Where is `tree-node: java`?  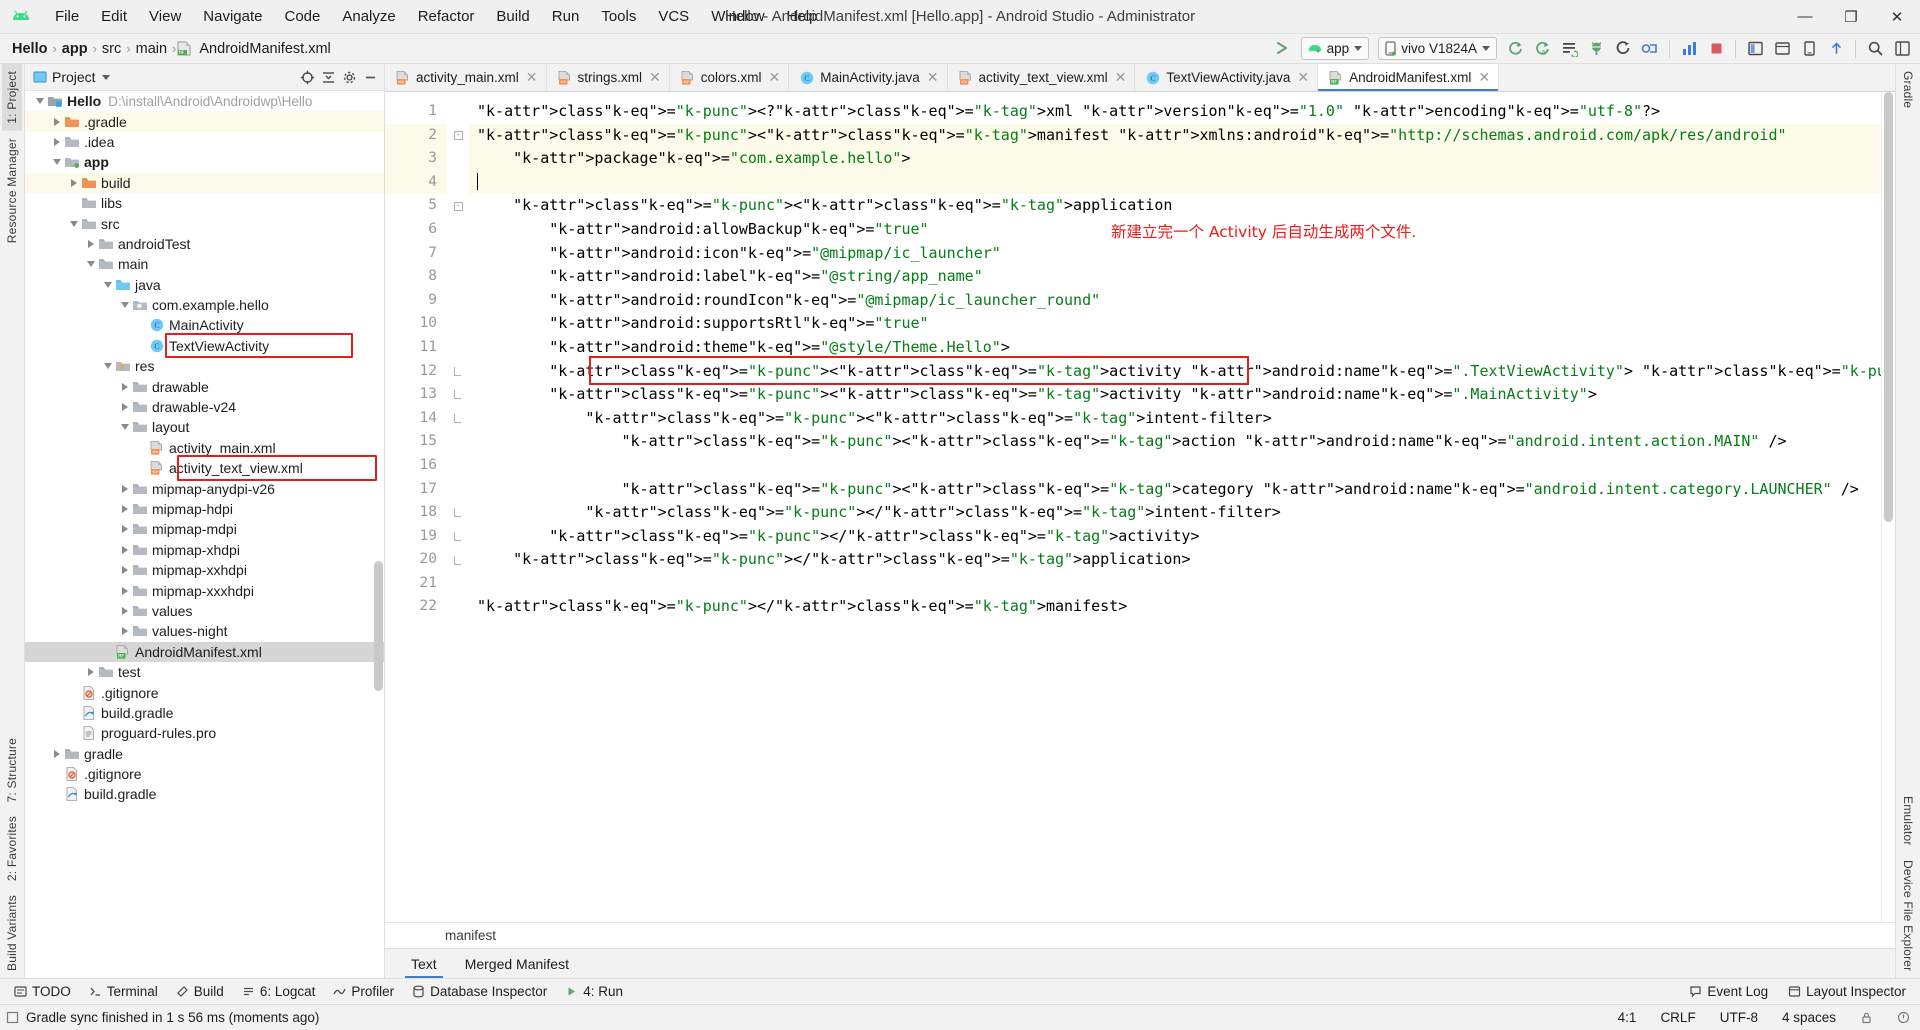
tree-node: java is located at coordinates (204, 285).